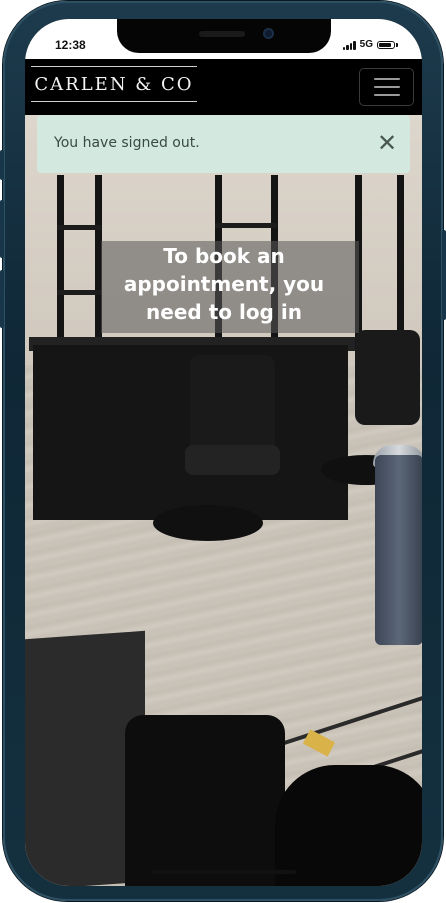  What do you see at coordinates (223, 144) in the screenshot?
I see `signed-out-alert: You have signed out. ✕` at bounding box center [223, 144].